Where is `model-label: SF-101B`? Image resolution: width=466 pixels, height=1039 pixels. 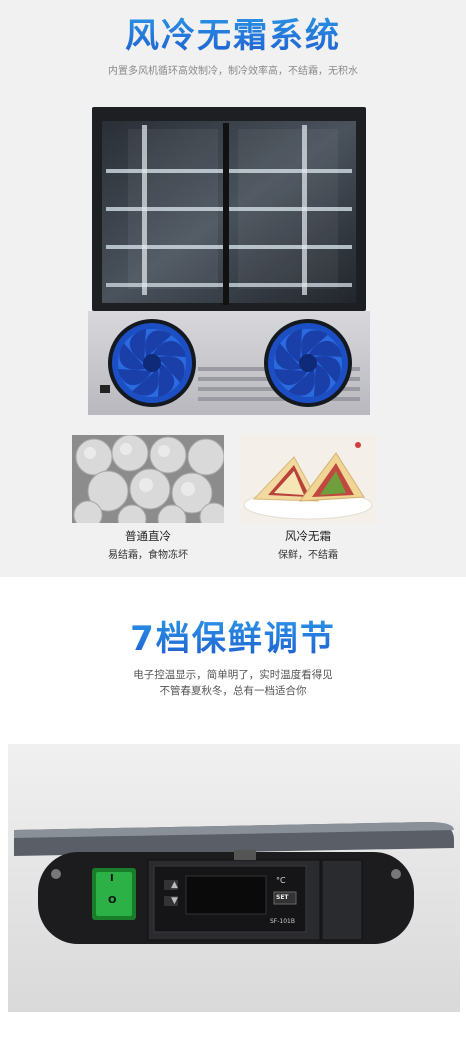 model-label: SF-101B is located at coordinates (282, 921).